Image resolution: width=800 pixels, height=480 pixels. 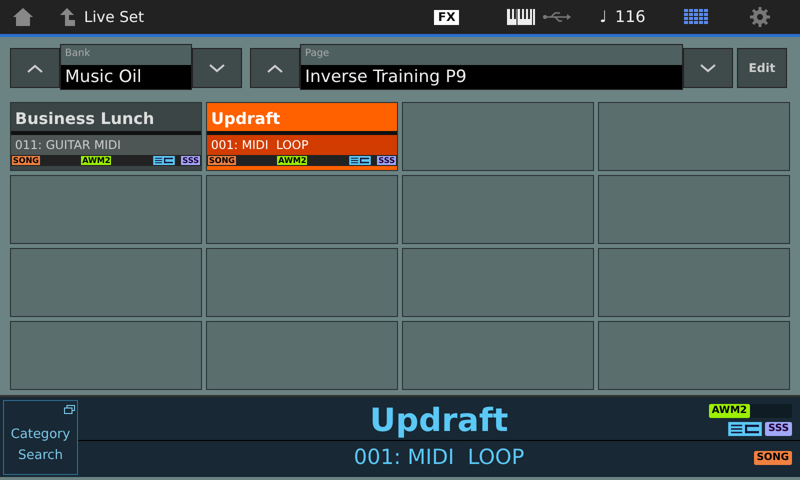 What do you see at coordinates (23, 17) in the screenshot?
I see `home-icon` at bounding box center [23, 17].